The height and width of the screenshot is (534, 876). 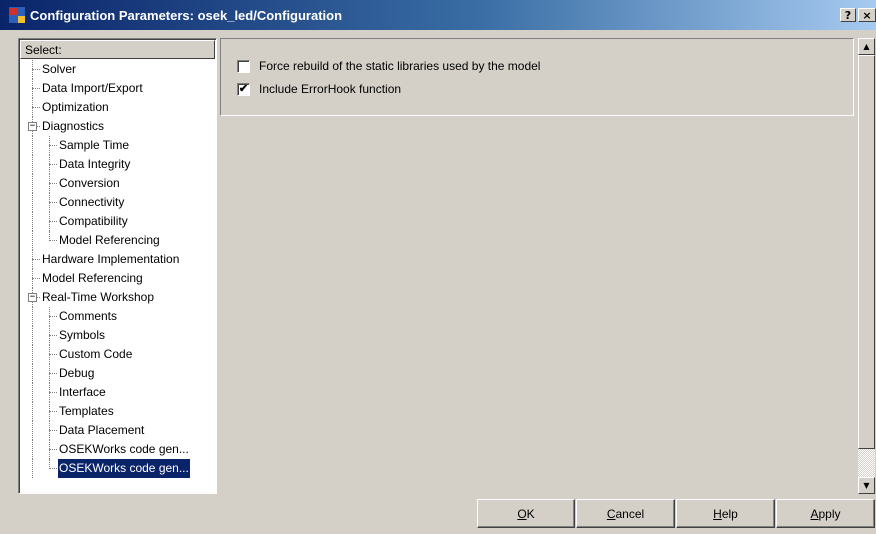 I want to click on include-errorhook-option: ✔ Include ErrorHook function, so click(x=319, y=89).